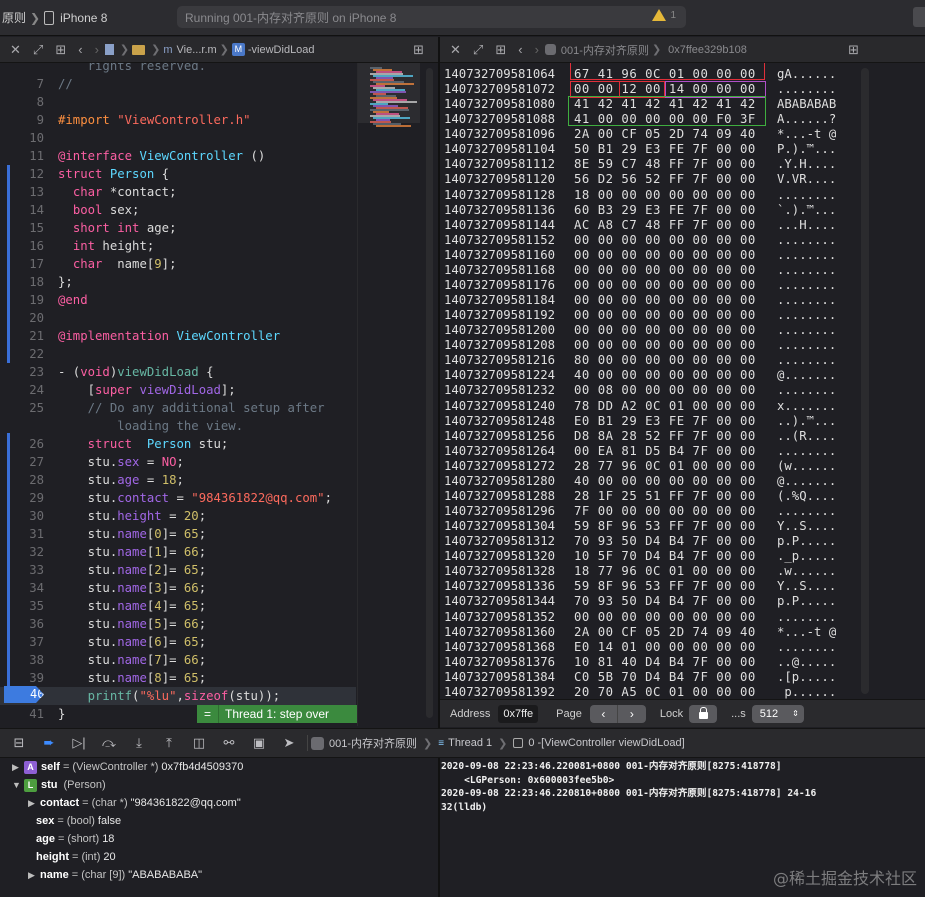  What do you see at coordinates (817, 134) in the screenshot?
I see `memory-ascii: *...-t @` at bounding box center [817, 134].